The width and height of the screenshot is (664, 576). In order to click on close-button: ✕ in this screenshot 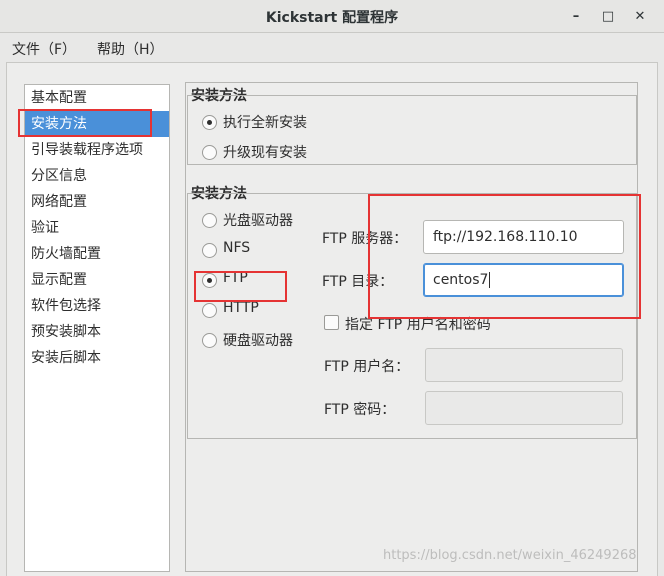, I will do `click(640, 16)`.